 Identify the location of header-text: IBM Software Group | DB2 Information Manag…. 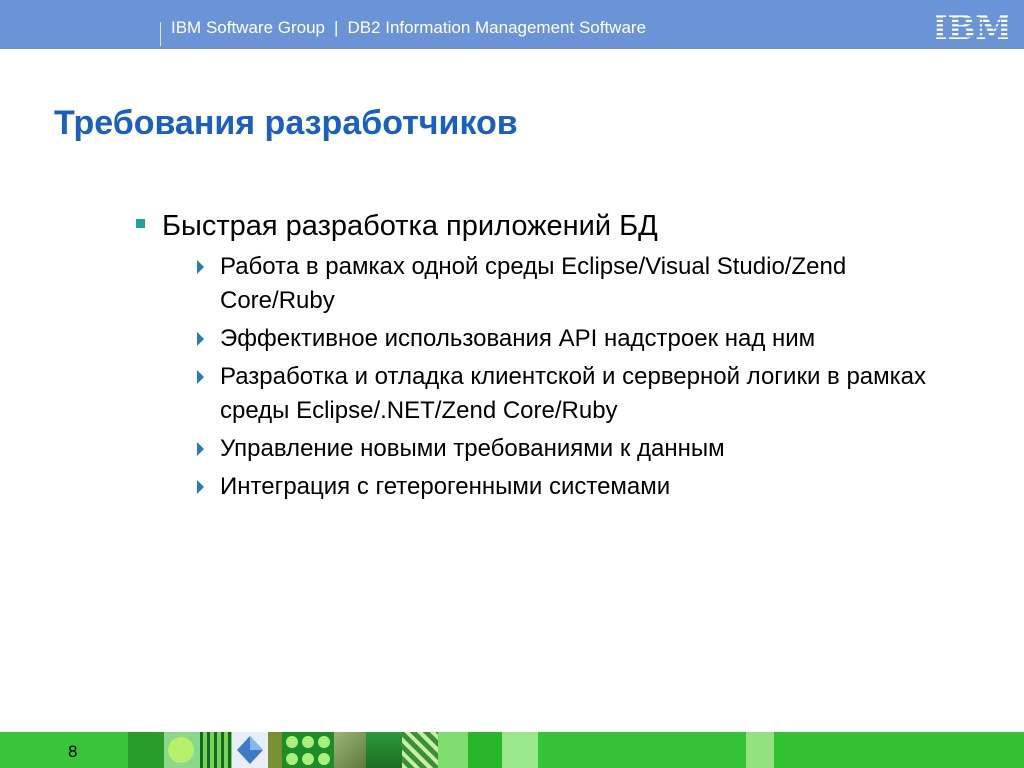
(408, 28).